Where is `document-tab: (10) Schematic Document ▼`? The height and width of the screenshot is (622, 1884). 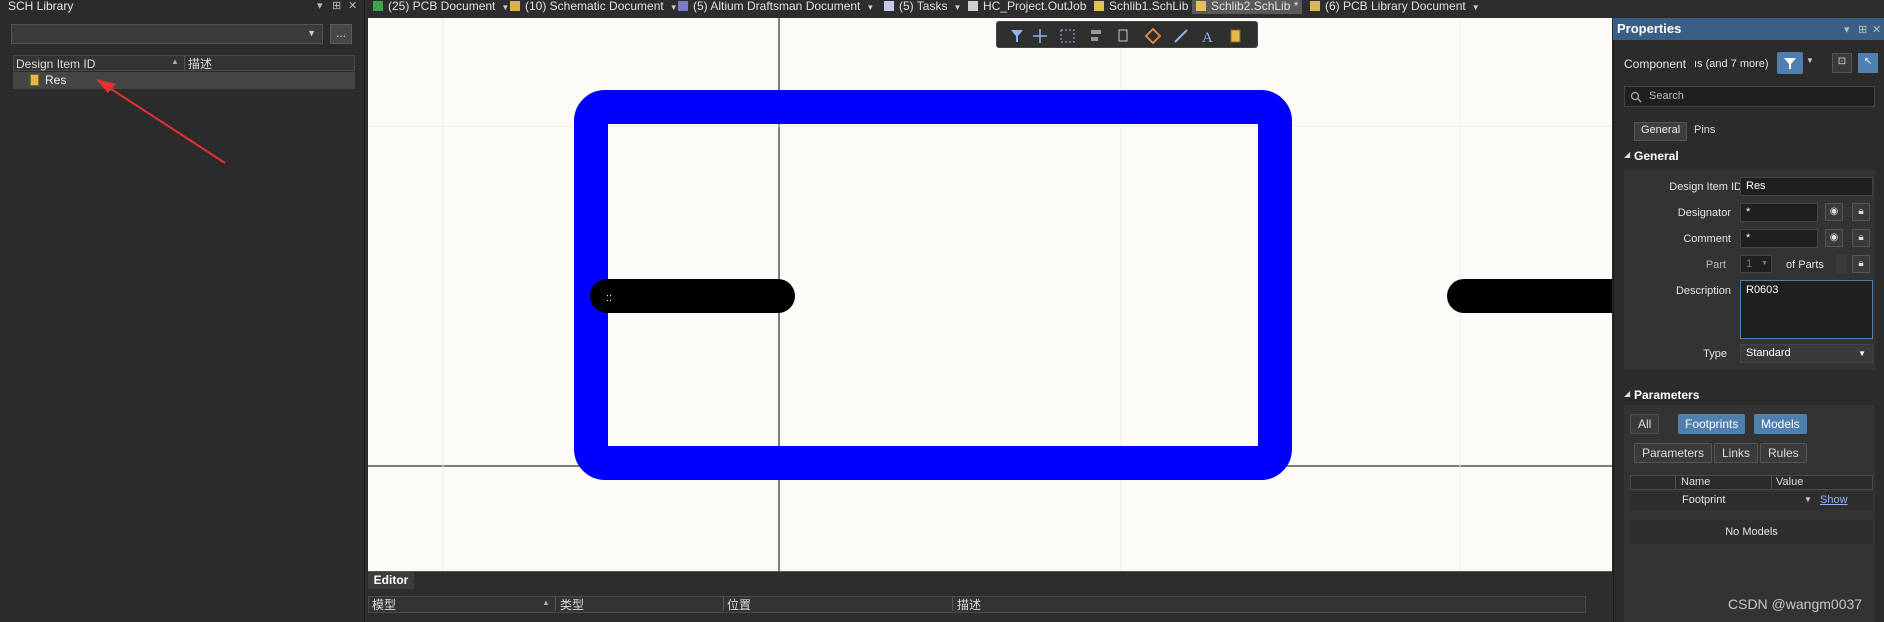 document-tab: (10) Schematic Document ▼ is located at coordinates (594, 7).